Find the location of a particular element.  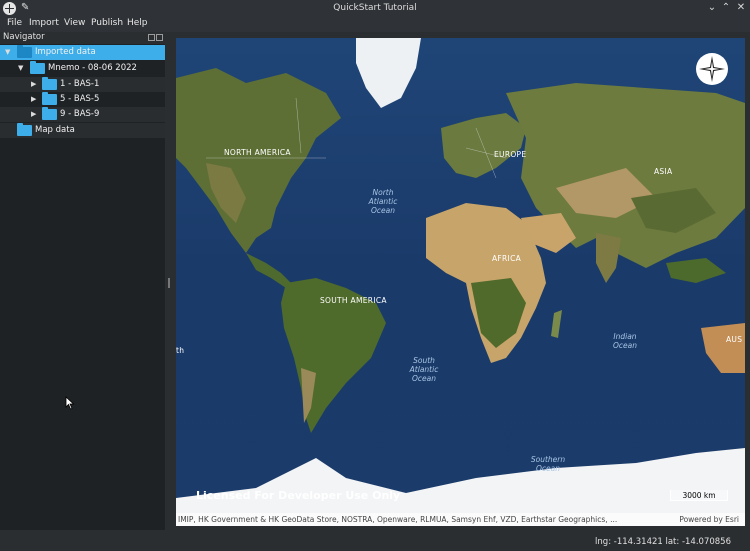

label-indian-ocean: Indian Ocean is located at coordinates (625, 341).